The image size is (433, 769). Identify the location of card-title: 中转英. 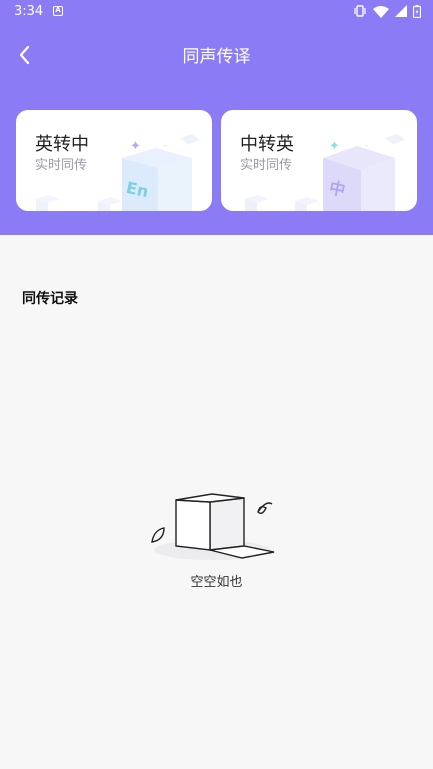
(267, 144).